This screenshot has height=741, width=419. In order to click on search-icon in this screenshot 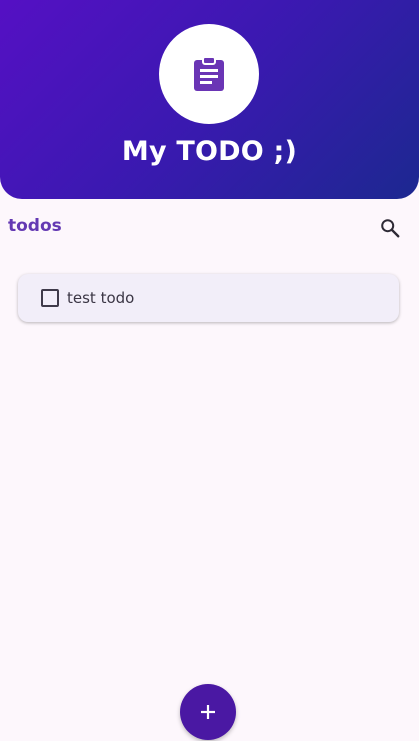, I will do `click(390, 228)`.